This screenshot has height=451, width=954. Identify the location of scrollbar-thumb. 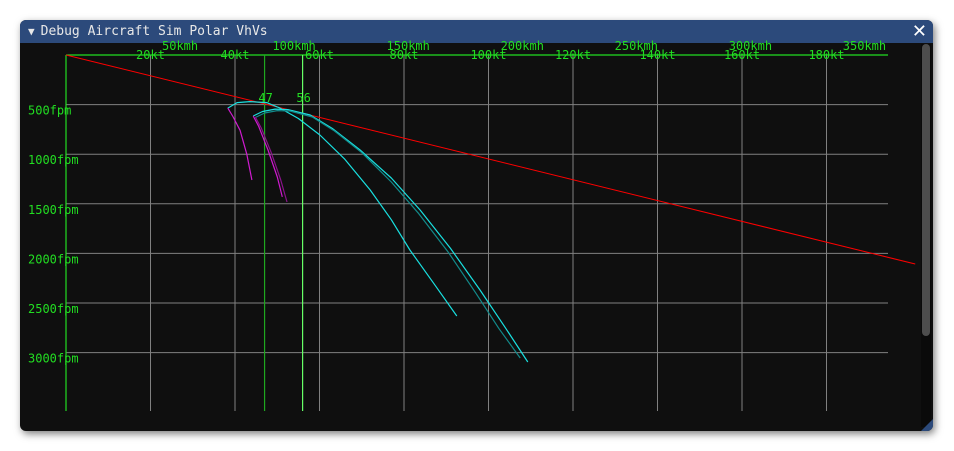
(926, 190).